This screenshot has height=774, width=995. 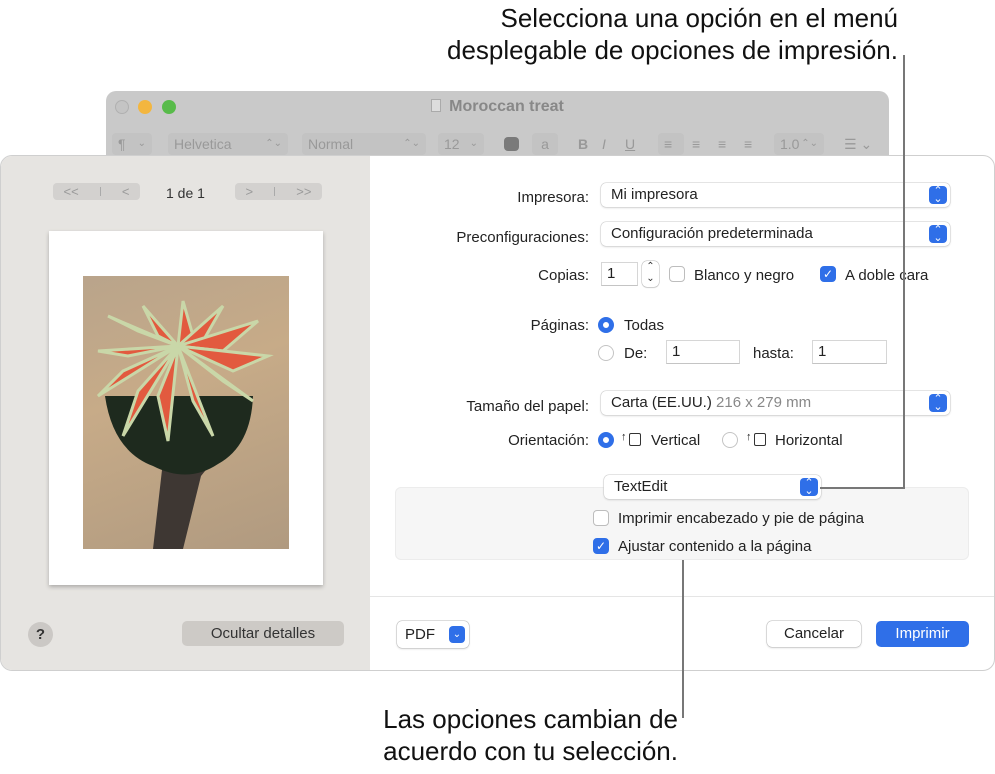 What do you see at coordinates (126, 191) in the screenshot?
I see `previous-page-button: <` at bounding box center [126, 191].